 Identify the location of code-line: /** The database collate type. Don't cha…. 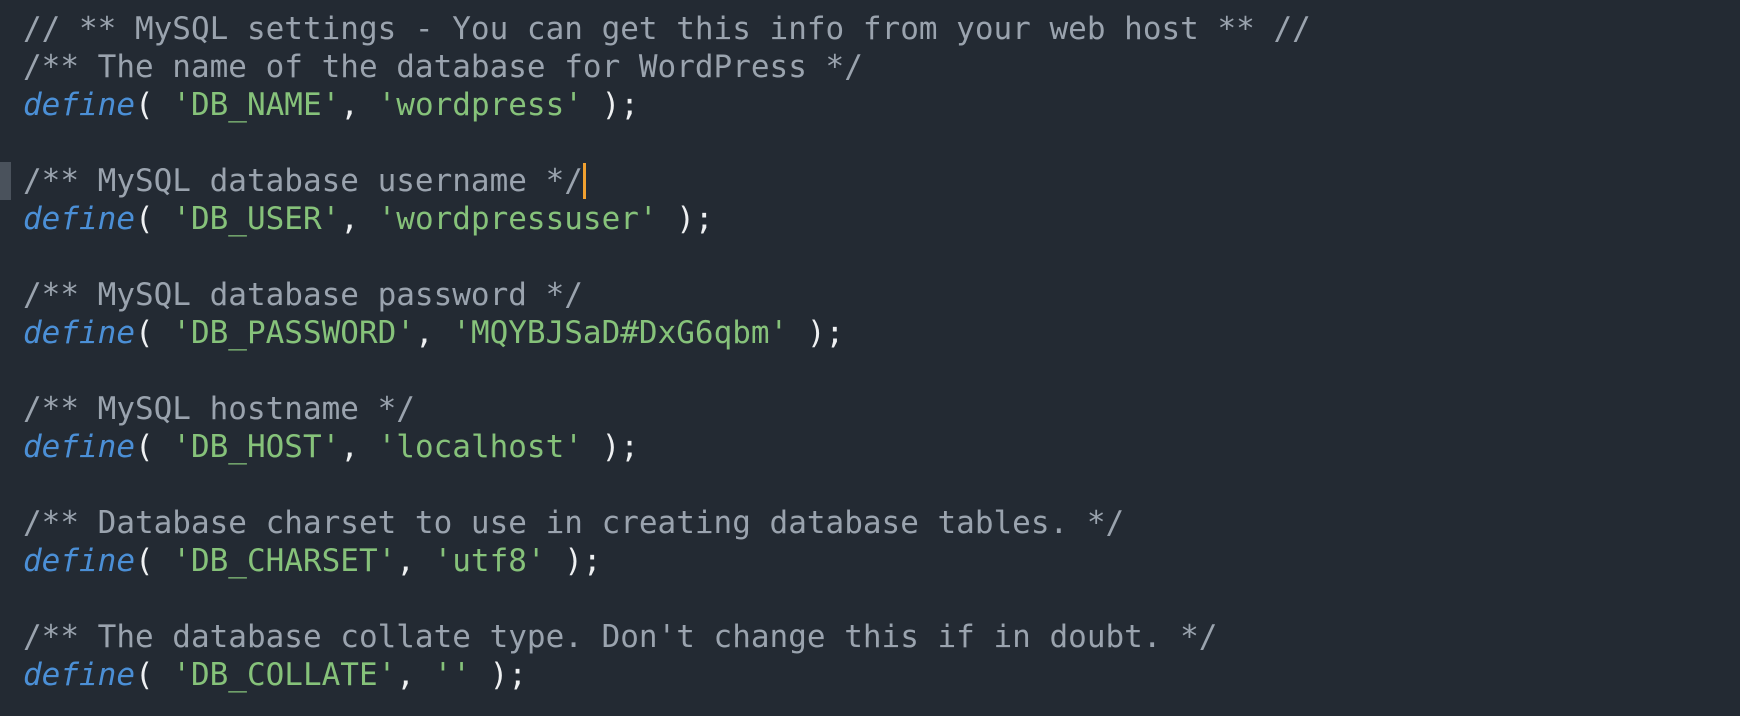
(667, 637).